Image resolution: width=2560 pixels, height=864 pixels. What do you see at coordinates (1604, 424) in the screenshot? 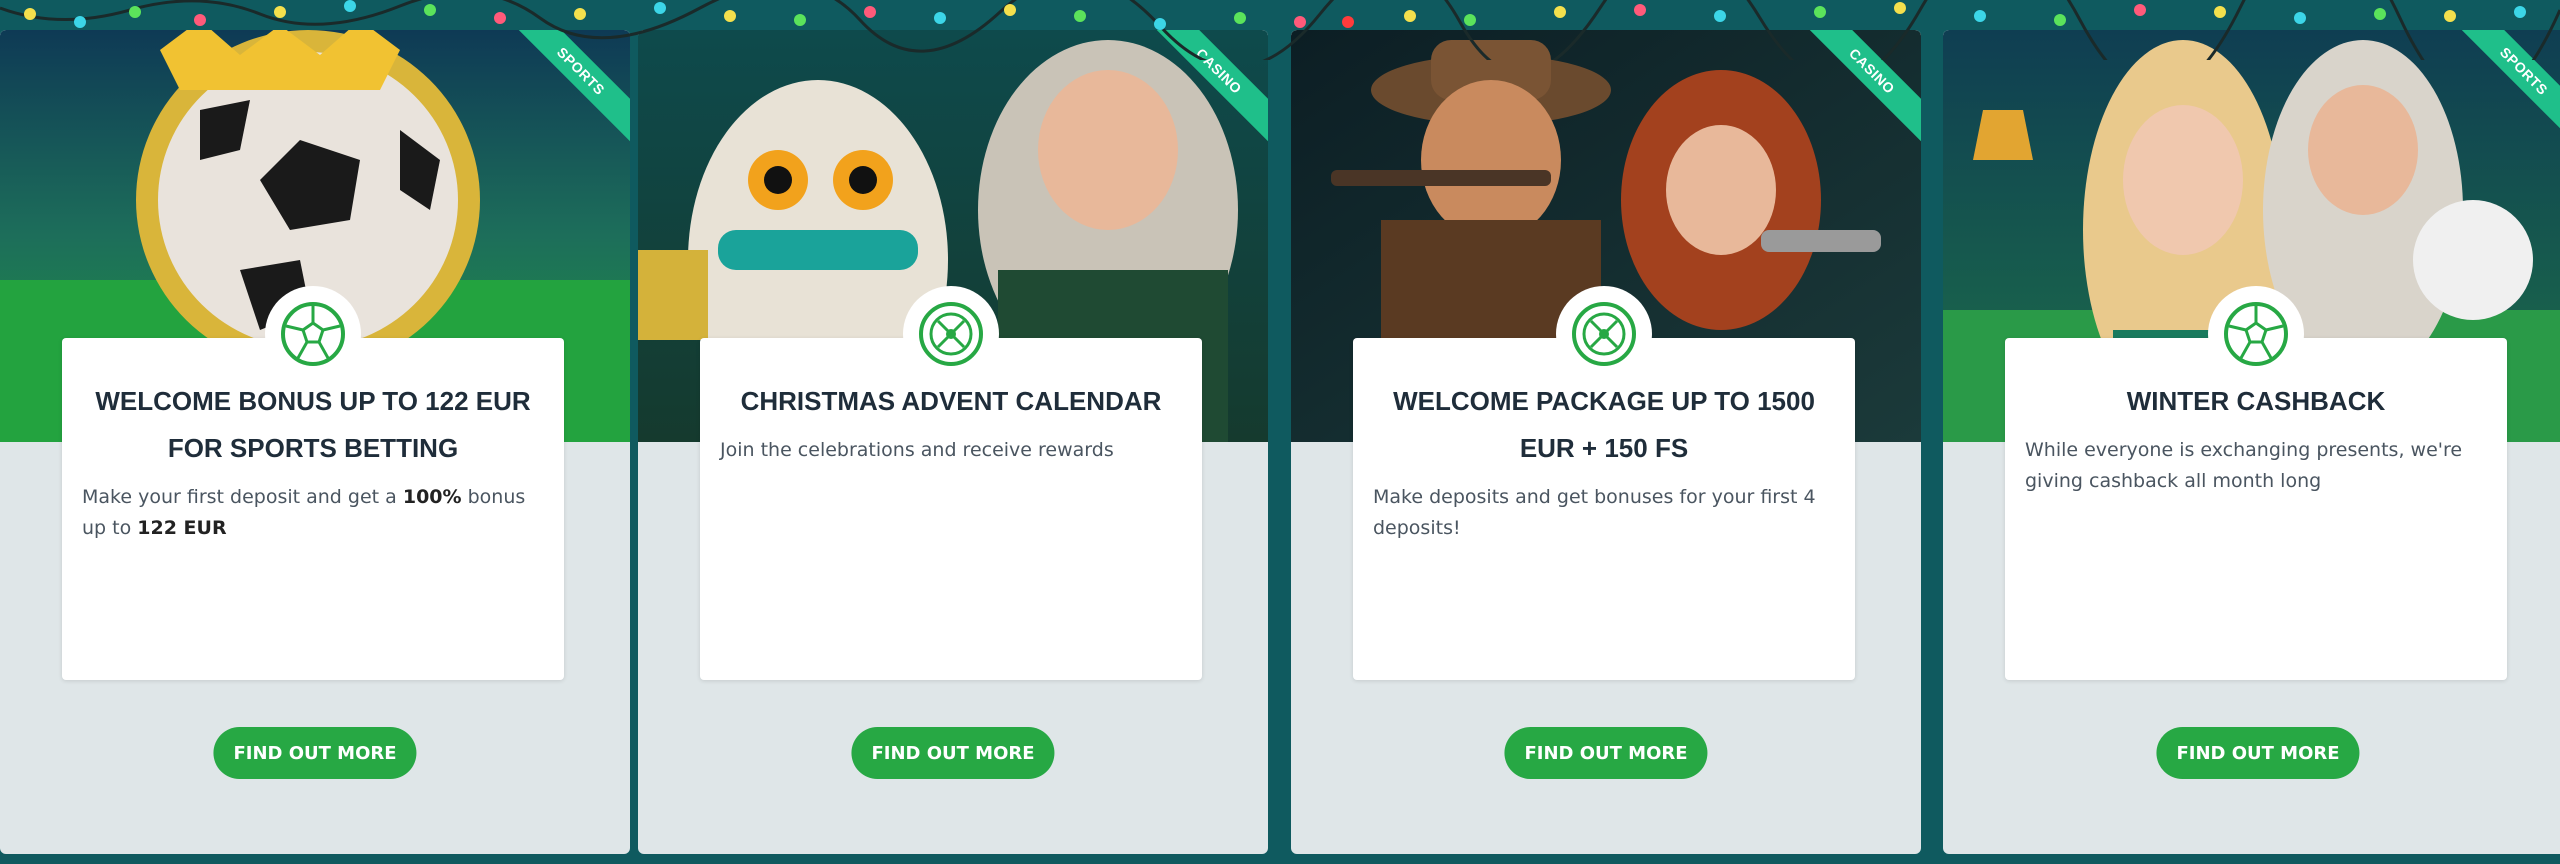
I see `promo-title: WELCOME PACKAGE UP TO 1500 EUR + 150 FS` at bounding box center [1604, 424].